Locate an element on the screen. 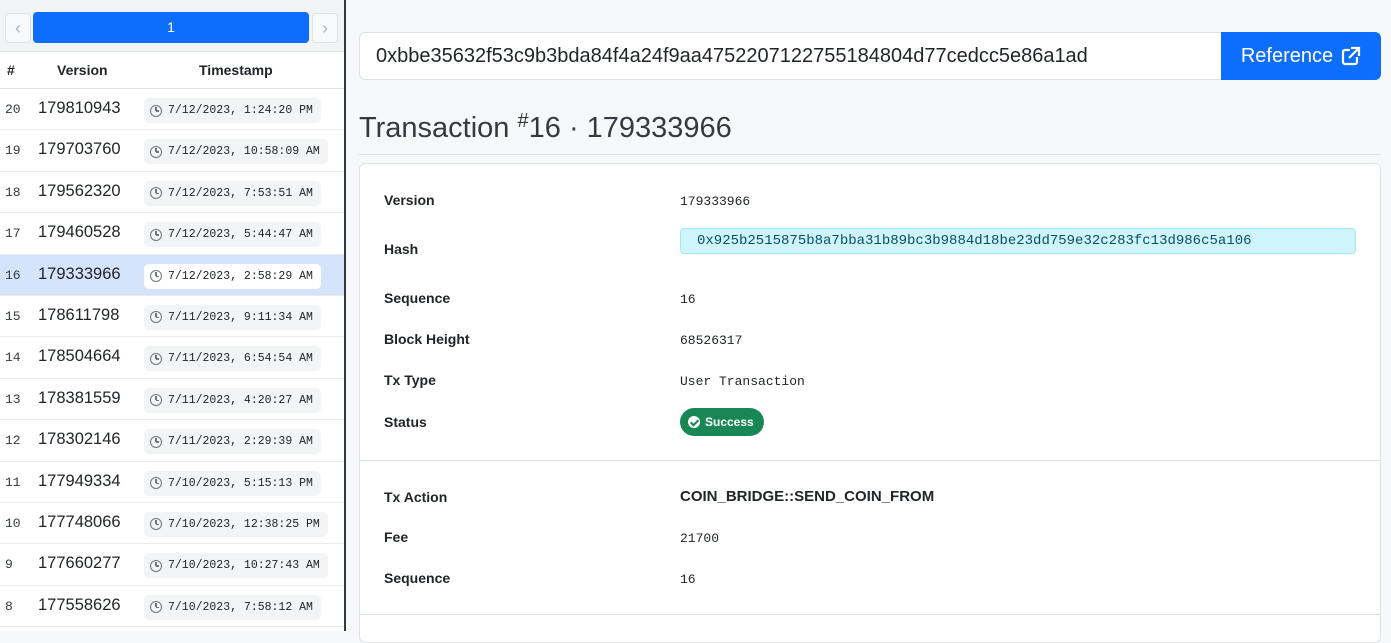 This screenshot has width=1391, height=643. external-link-icon is located at coordinates (1351, 56).